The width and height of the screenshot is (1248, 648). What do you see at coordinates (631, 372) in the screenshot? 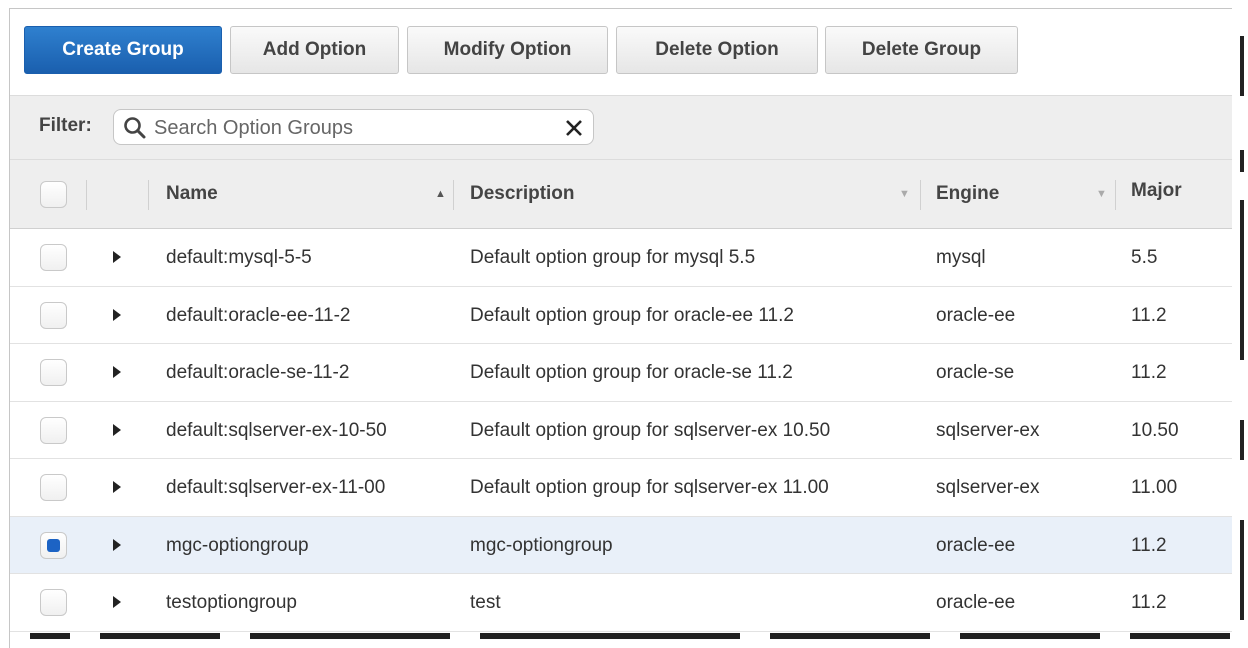
I see `cell-description: Default option group for oracle-se 11.2` at bounding box center [631, 372].